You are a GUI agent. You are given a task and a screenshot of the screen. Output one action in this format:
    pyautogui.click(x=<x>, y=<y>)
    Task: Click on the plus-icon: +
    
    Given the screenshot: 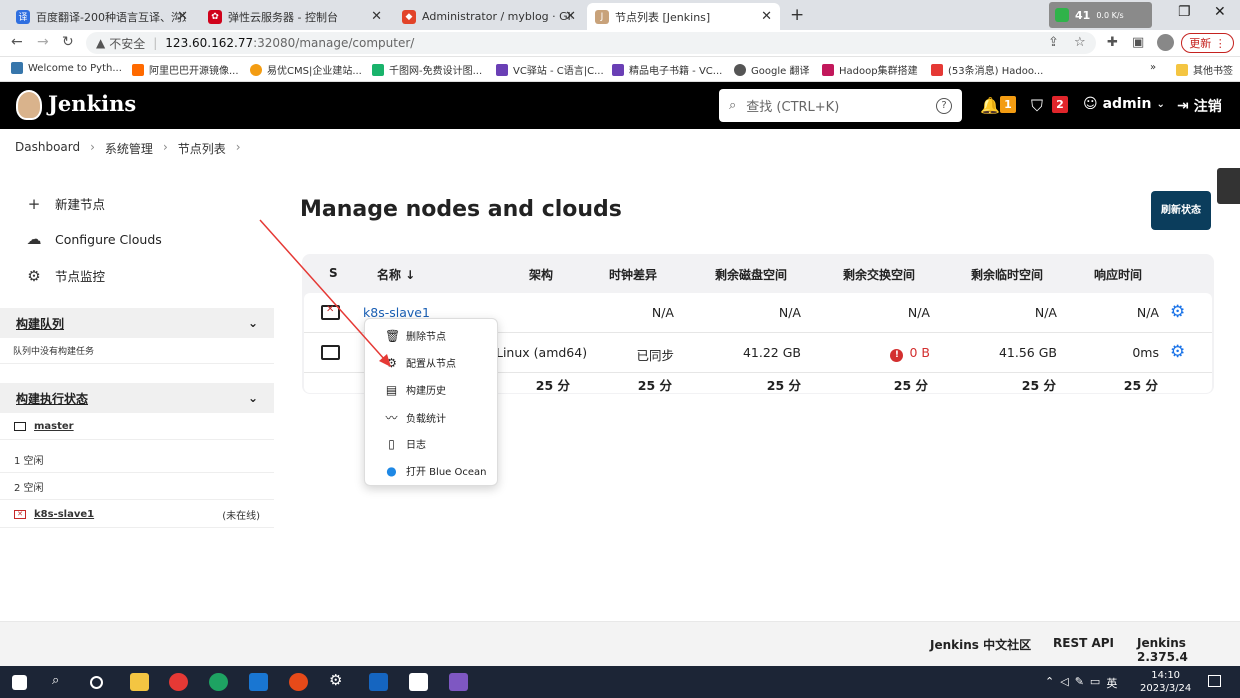 What is the action you would take?
    pyautogui.click(x=34, y=203)
    